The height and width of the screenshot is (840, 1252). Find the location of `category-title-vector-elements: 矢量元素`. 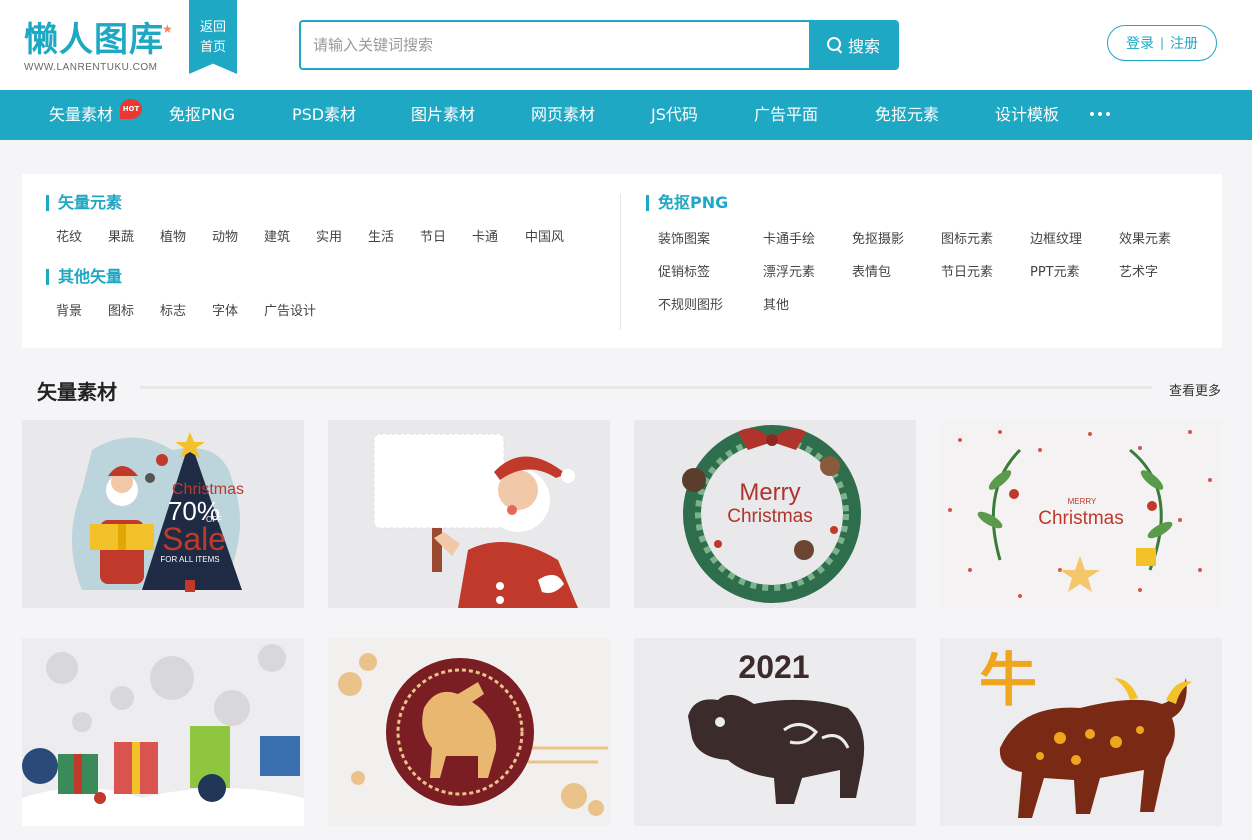

category-title-vector-elements: 矢量元素 is located at coordinates (84, 203).